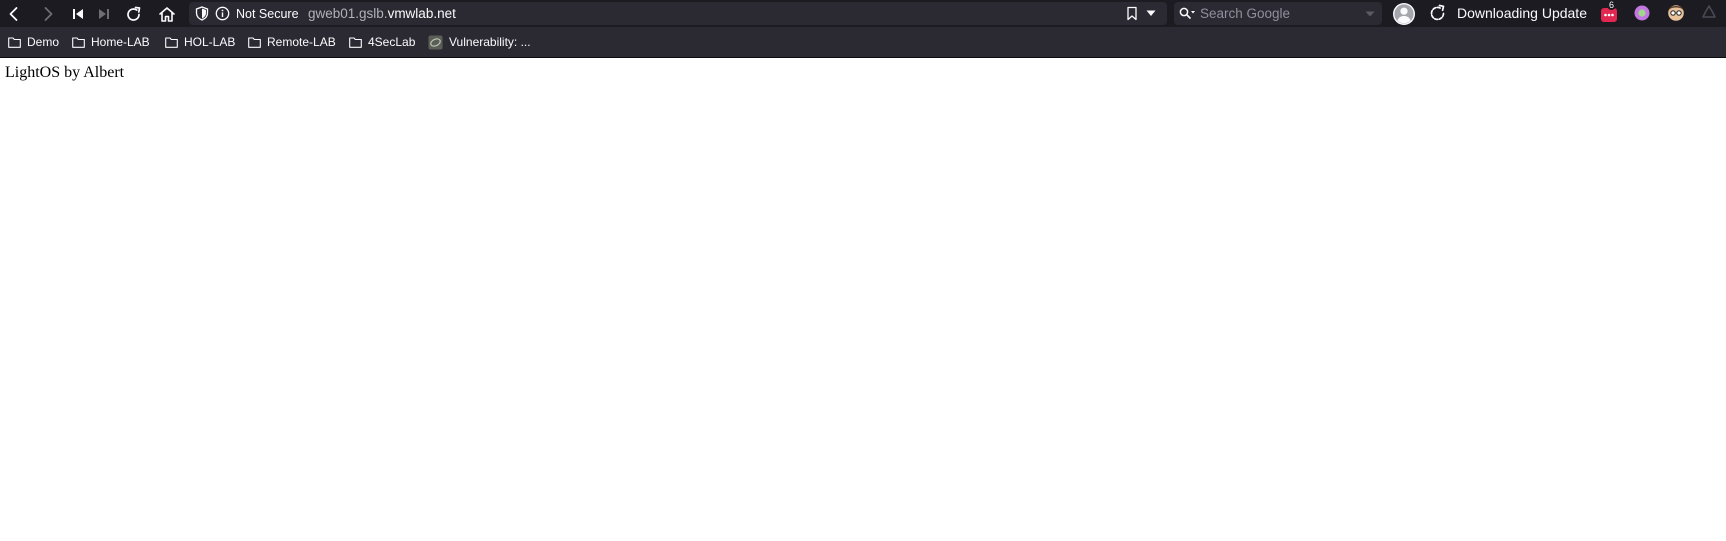 The height and width of the screenshot is (541, 1726). I want to click on bookmark-label: HOL-LAB, so click(210, 42).